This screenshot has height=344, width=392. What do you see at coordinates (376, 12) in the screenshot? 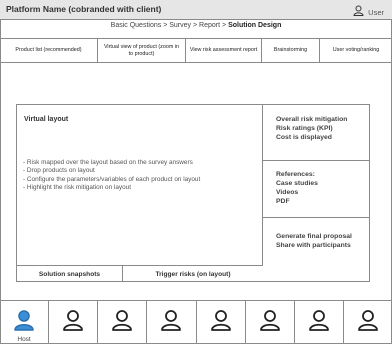
I see `user-label: User` at bounding box center [376, 12].